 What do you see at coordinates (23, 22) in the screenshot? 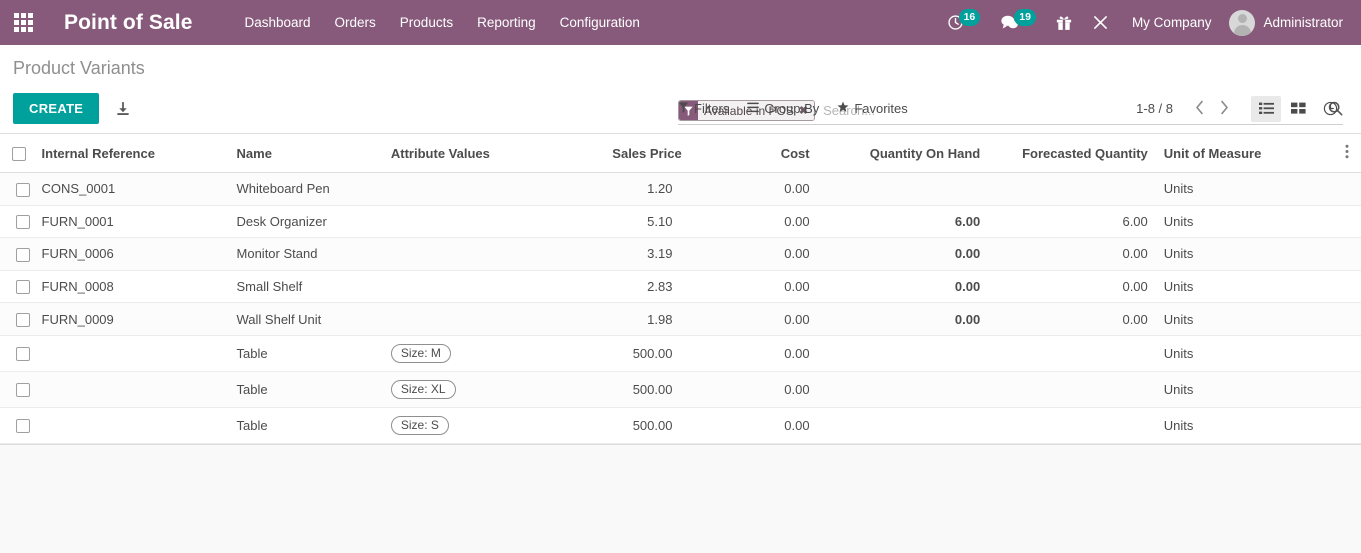
I see `apps-menu-button` at bounding box center [23, 22].